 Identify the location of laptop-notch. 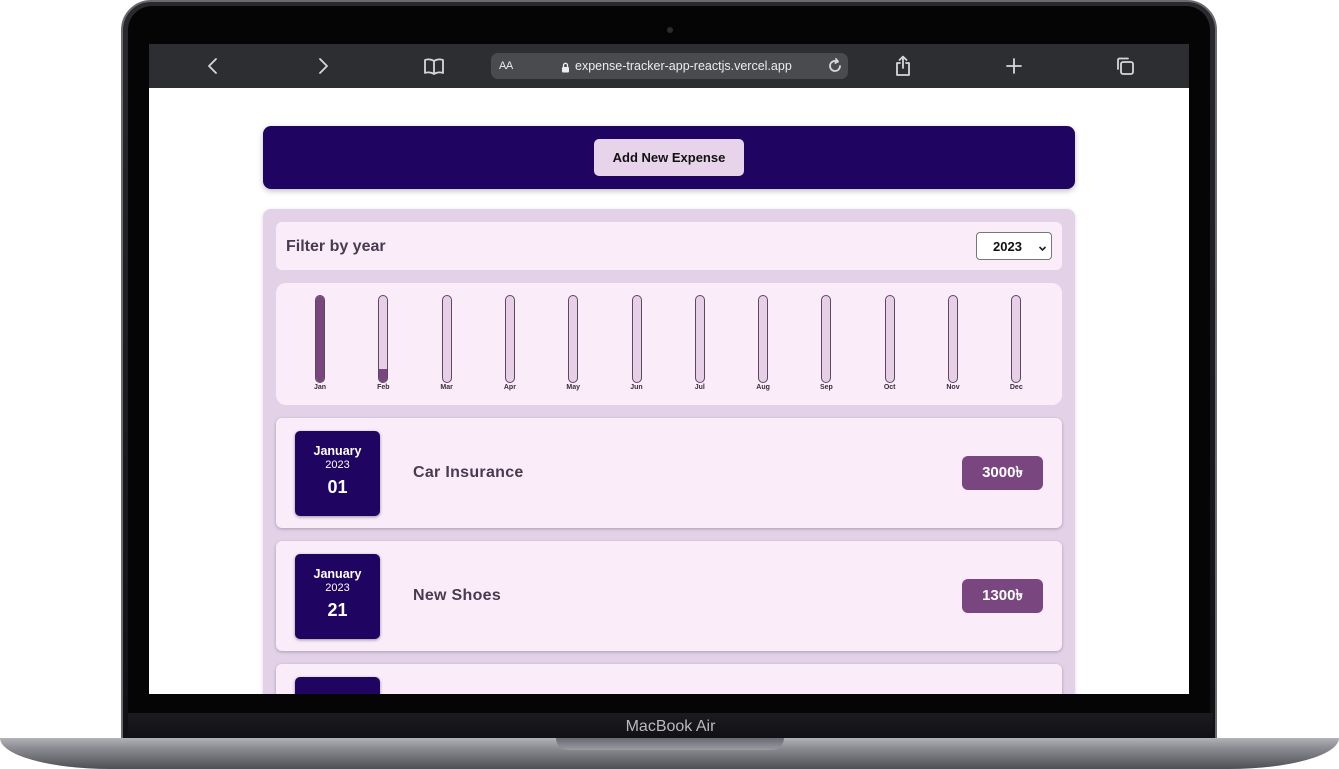
(670, 744).